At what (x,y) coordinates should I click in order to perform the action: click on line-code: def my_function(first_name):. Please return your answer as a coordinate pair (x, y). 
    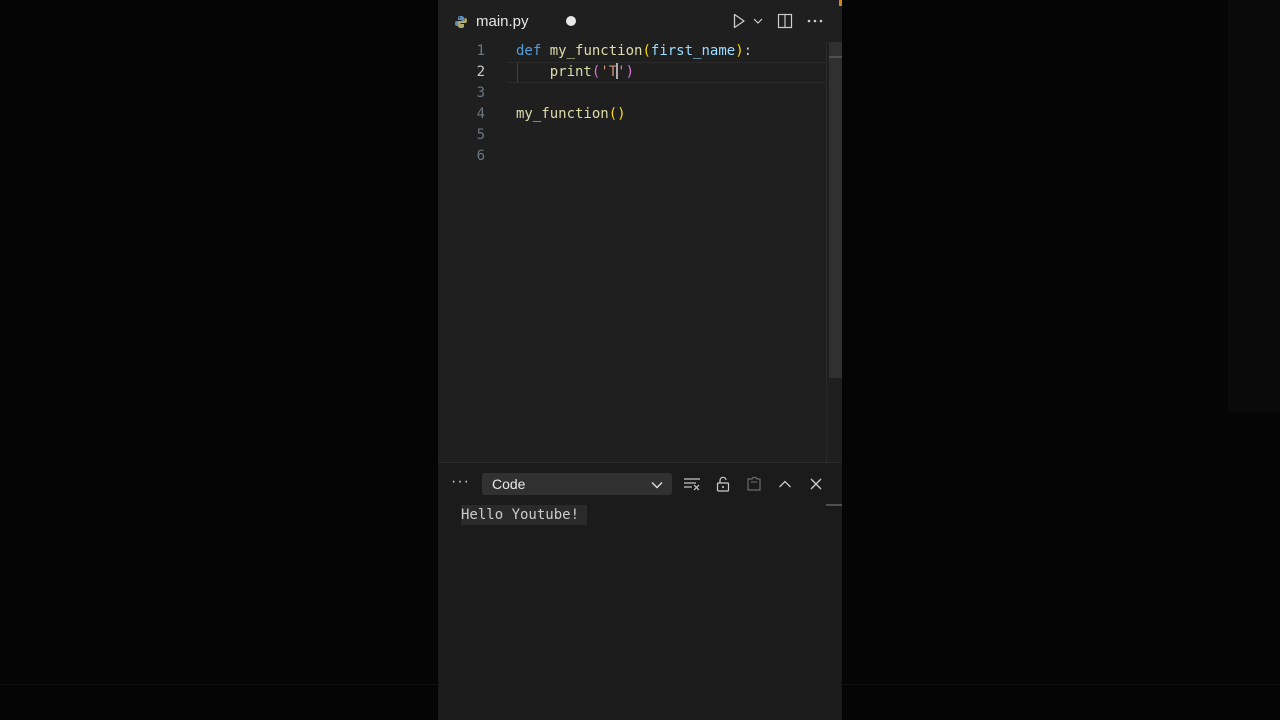
    Looking at the image, I should click on (634, 51).